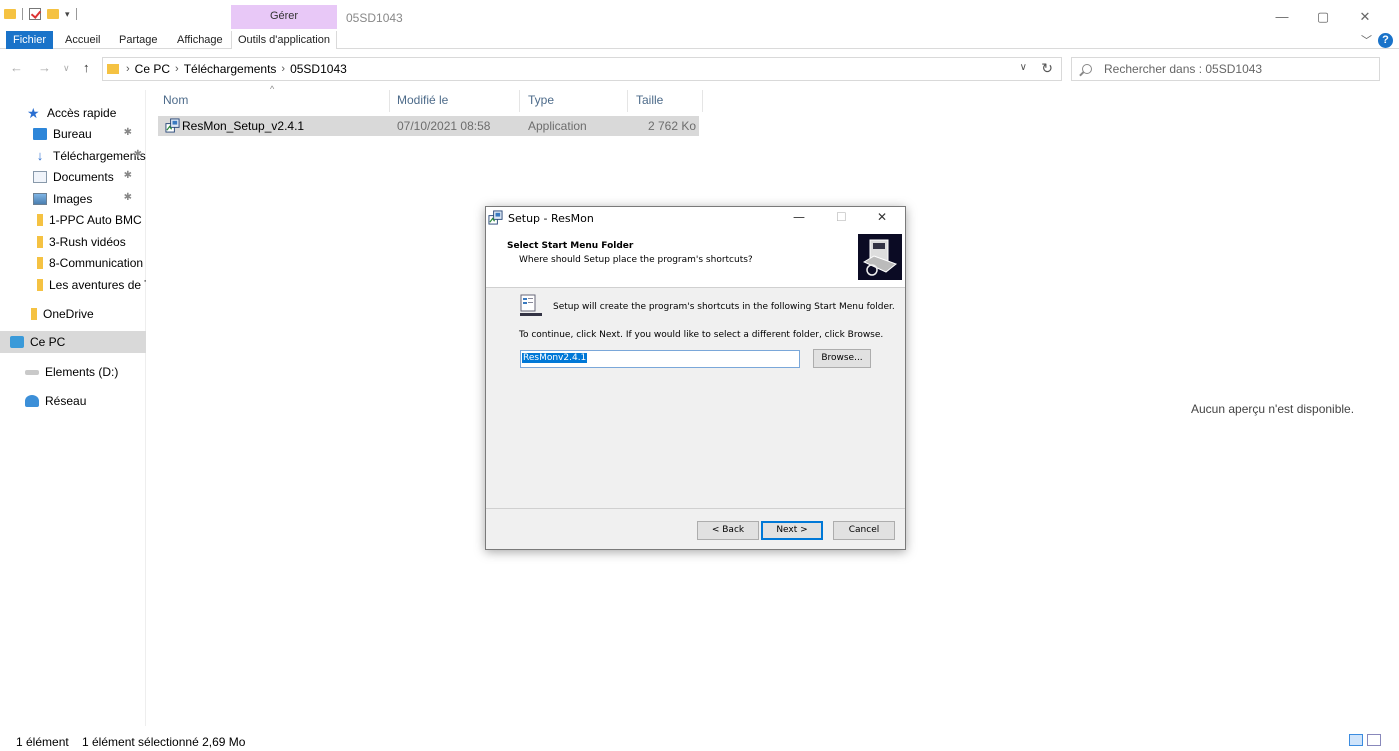 The width and height of the screenshot is (1399, 751). I want to click on sidebar-item-label: Bureau, so click(72, 134).